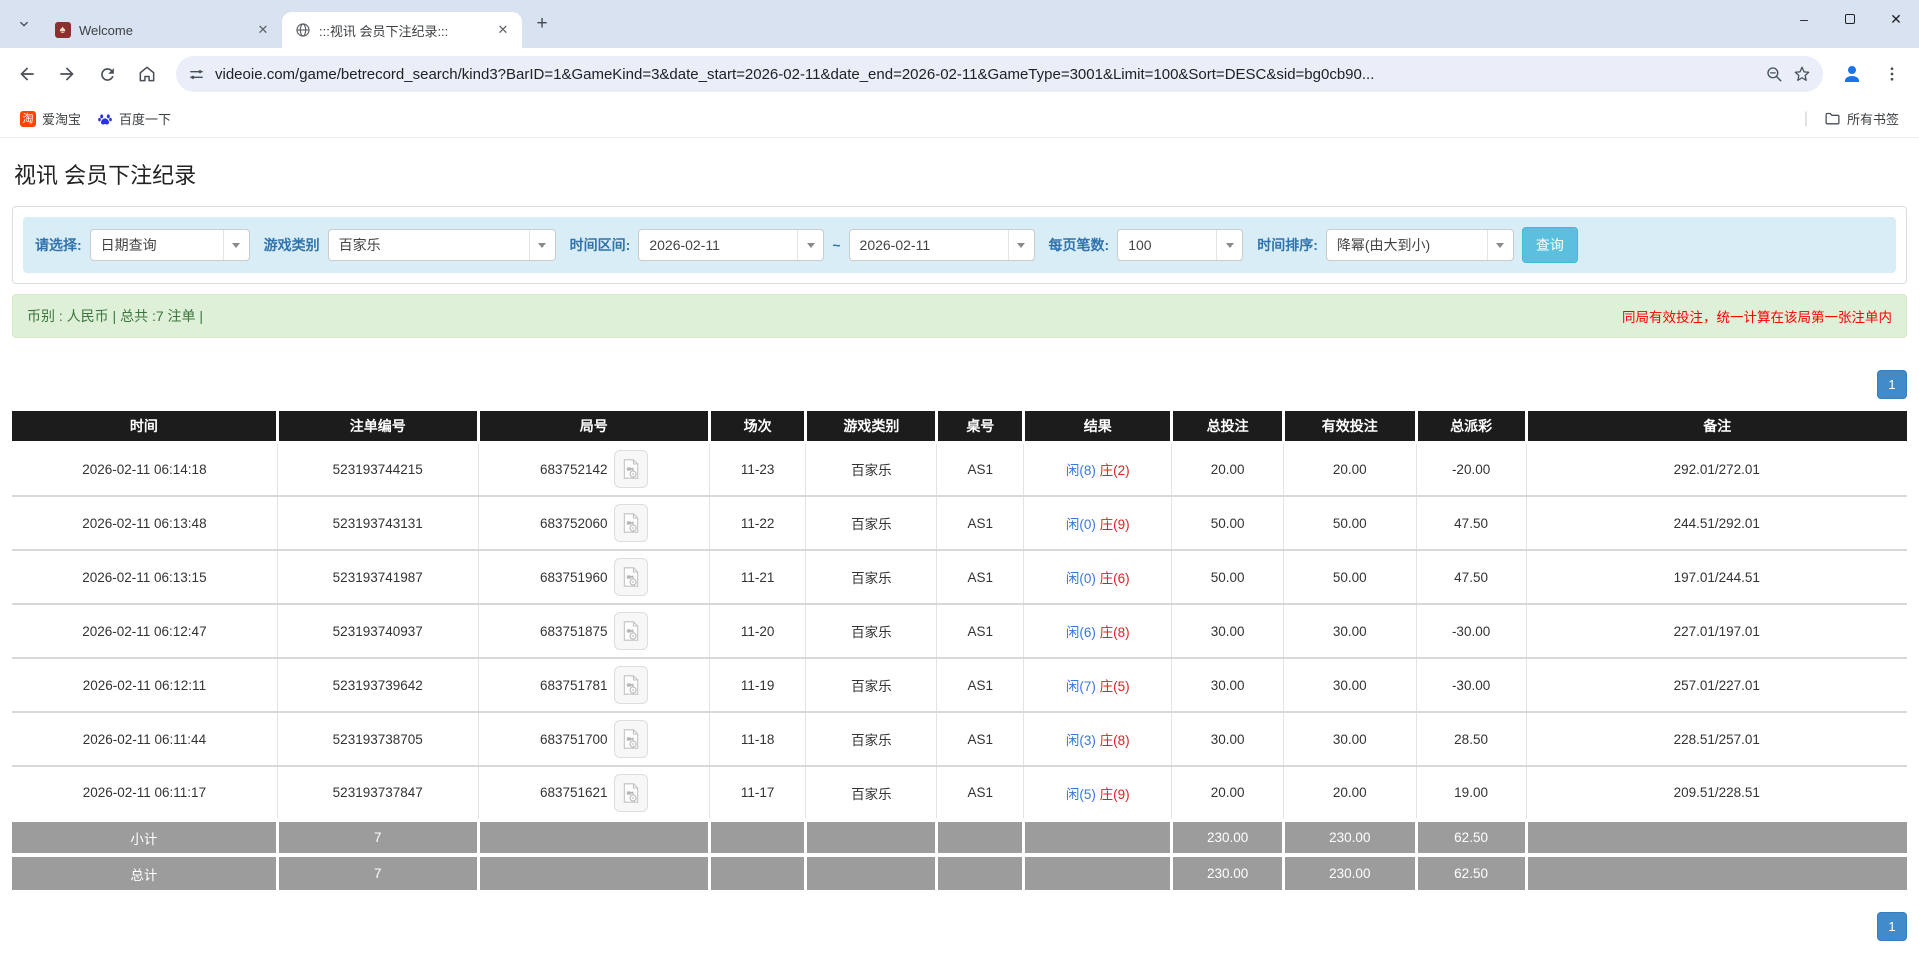  Describe the element at coordinates (1471, 630) in the screenshot. I see `cell-payout: -30.00` at that location.